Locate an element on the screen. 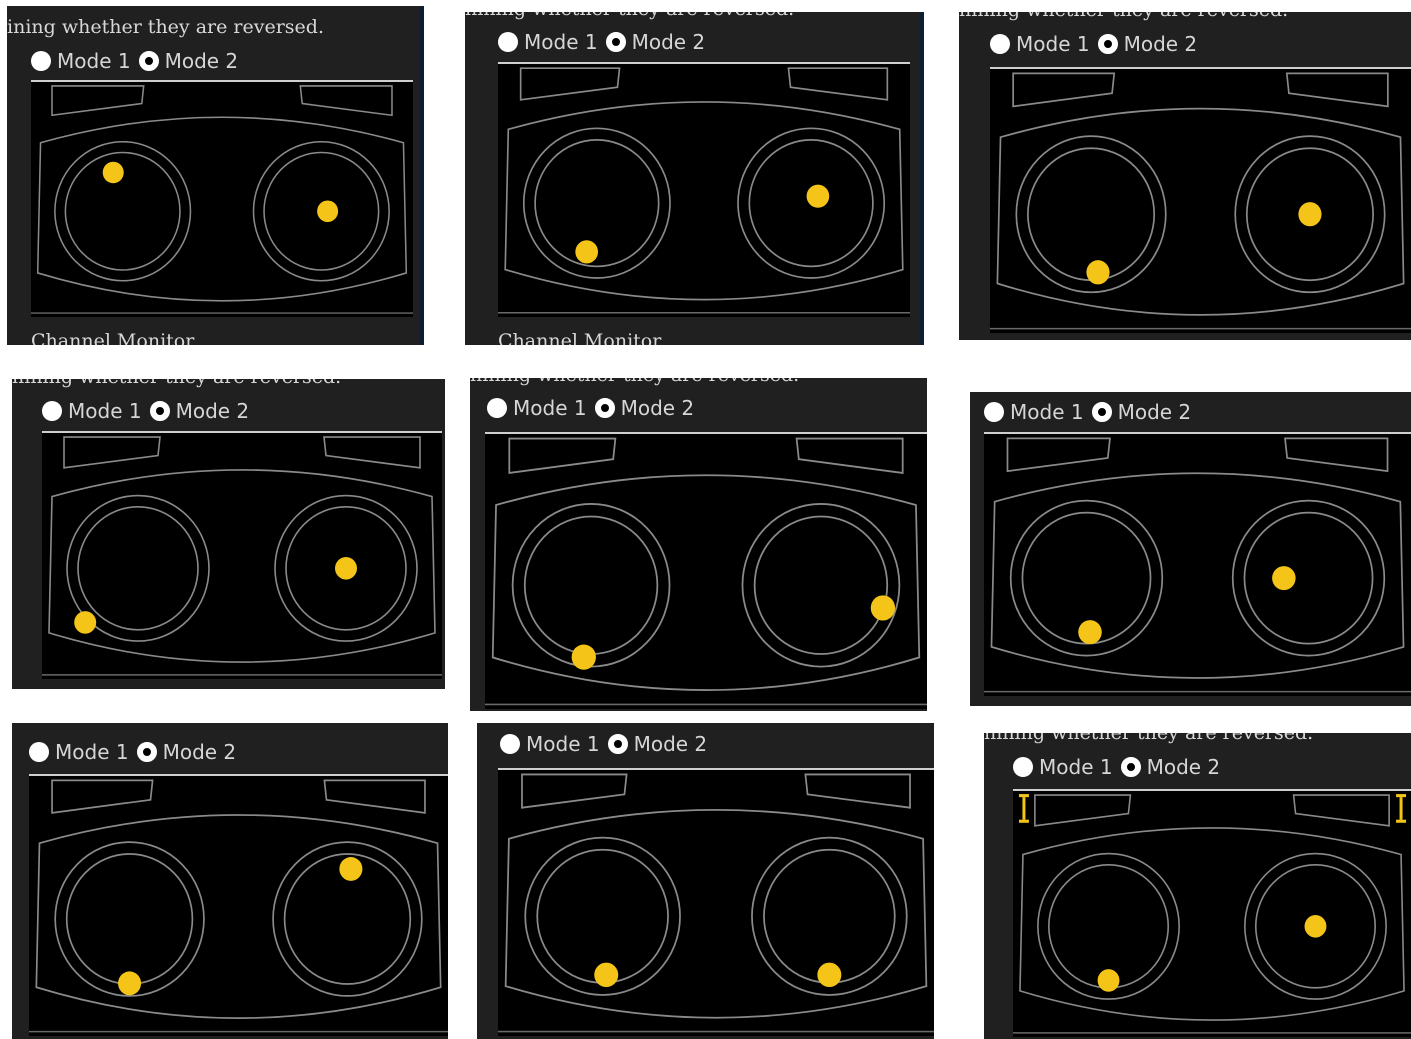 This screenshot has height=1039, width=1411. channel-monitor-panel-6: Mode 1 Mode 2 is located at coordinates (1190, 549).